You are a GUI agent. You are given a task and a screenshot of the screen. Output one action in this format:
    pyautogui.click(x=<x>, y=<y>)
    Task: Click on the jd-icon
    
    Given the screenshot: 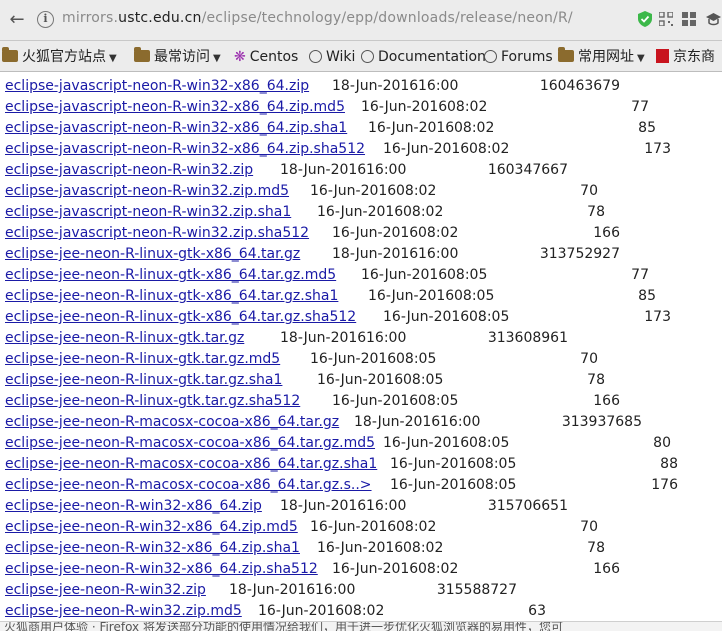 What is the action you would take?
    pyautogui.click(x=662, y=56)
    